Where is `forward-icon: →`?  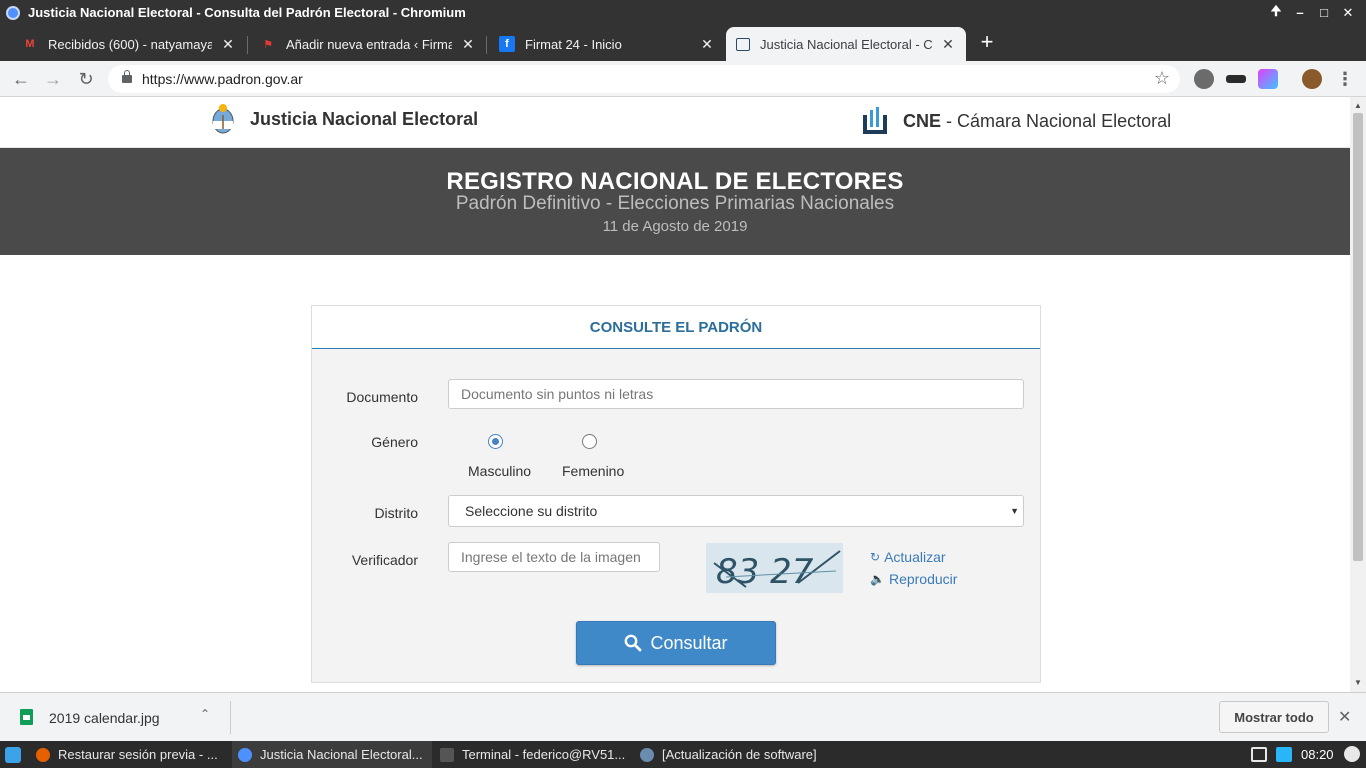
forward-icon: → is located at coordinates (53, 79).